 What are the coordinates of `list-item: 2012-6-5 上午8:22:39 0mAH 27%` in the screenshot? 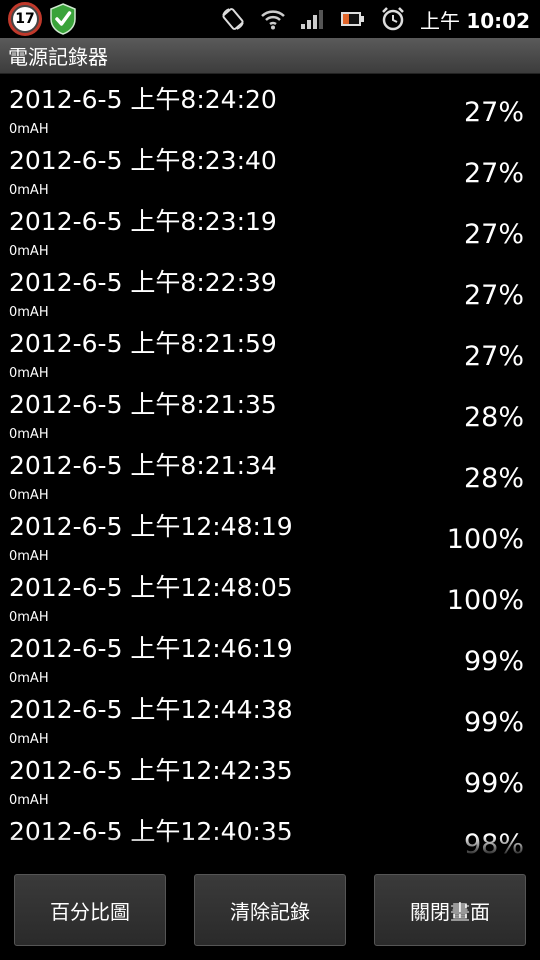 It's located at (270, 288).